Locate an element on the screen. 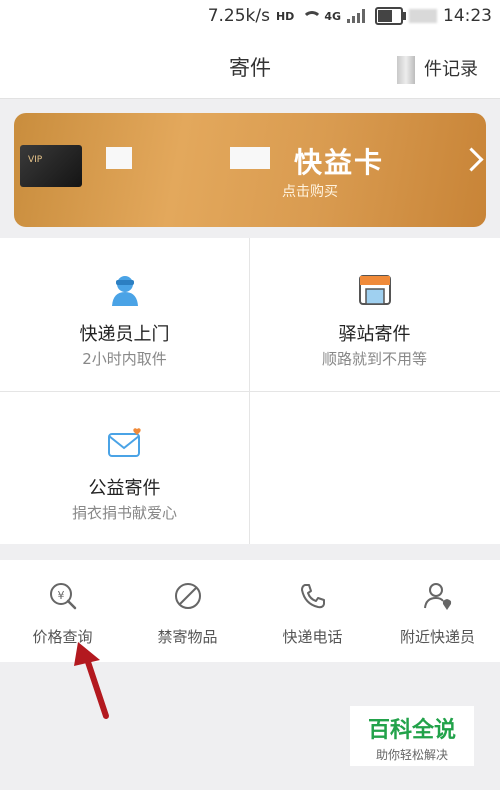  person-location-icon is located at coordinates (437, 596).